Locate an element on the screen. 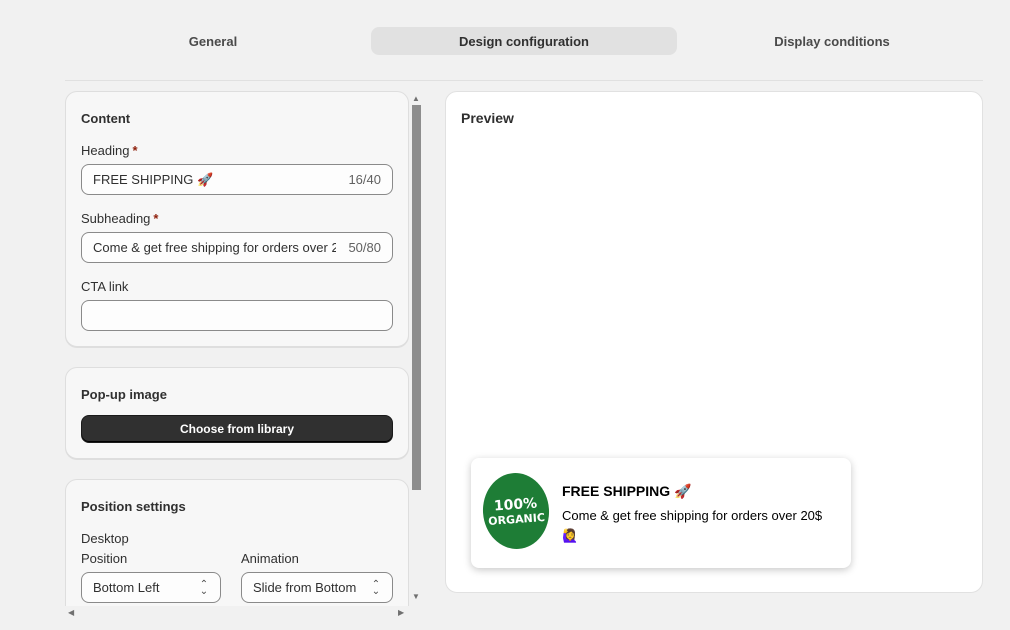  divider is located at coordinates (524, 80).